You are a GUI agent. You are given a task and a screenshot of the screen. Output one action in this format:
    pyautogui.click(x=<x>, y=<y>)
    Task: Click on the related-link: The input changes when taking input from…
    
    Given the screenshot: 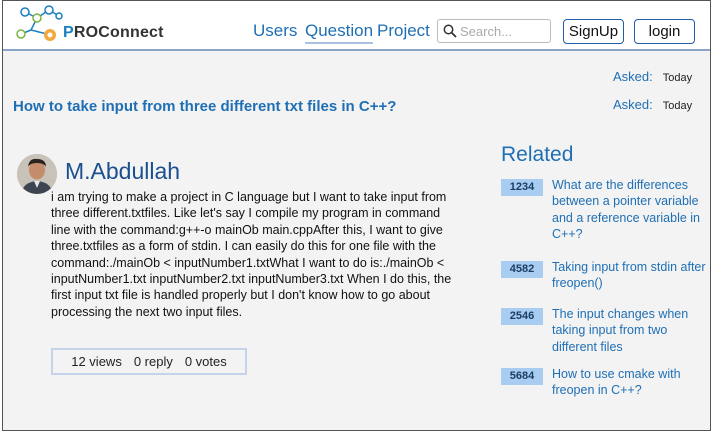 What is the action you would take?
    pyautogui.click(x=630, y=330)
    